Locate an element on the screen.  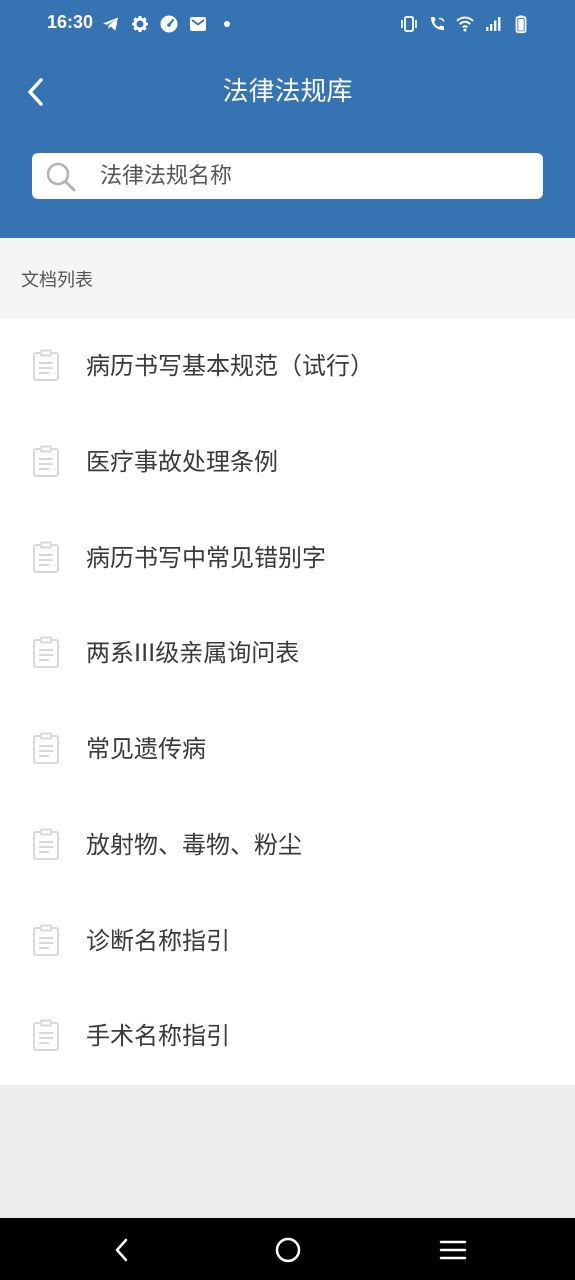
section-label: 文档列表 is located at coordinates (57, 280).